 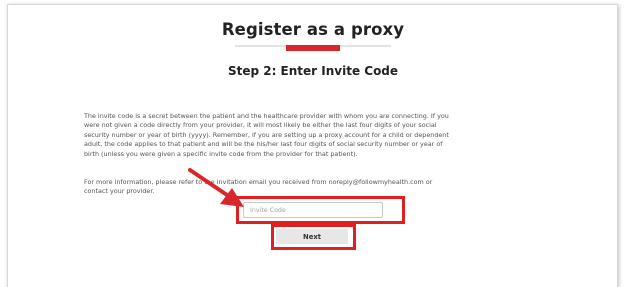 What do you see at coordinates (216, 187) in the screenshot?
I see `red-arrow-icon` at bounding box center [216, 187].